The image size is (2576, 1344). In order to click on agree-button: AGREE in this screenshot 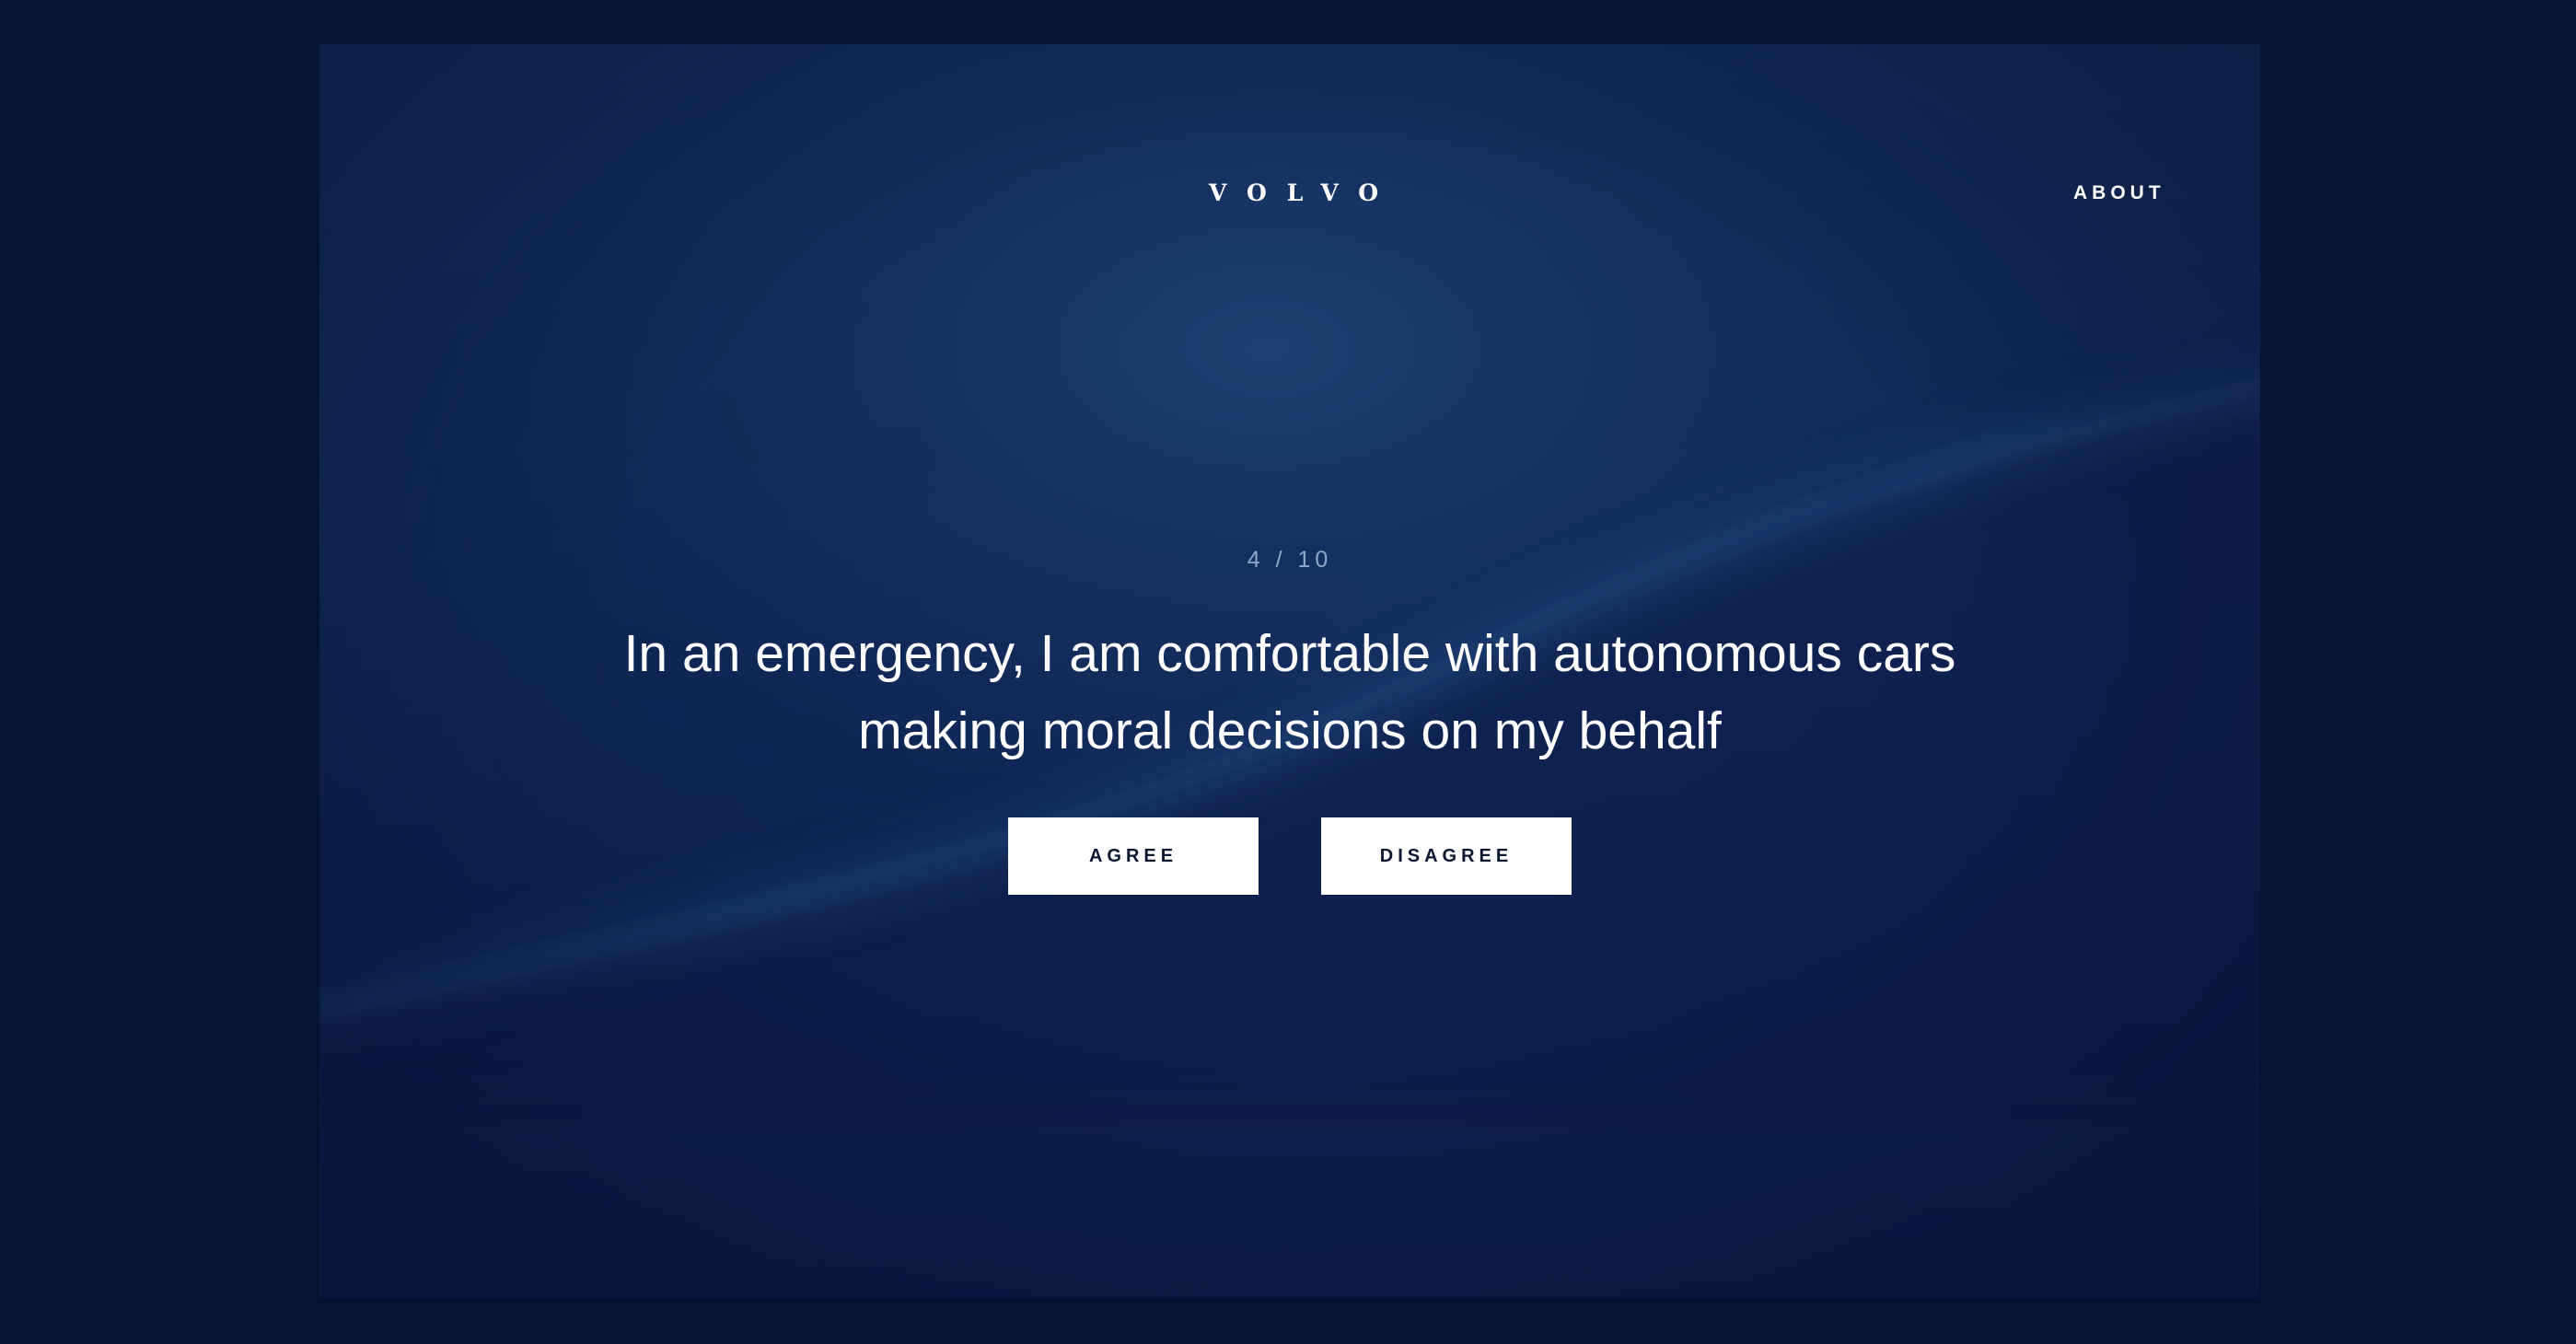, I will do `click(1133, 856)`.